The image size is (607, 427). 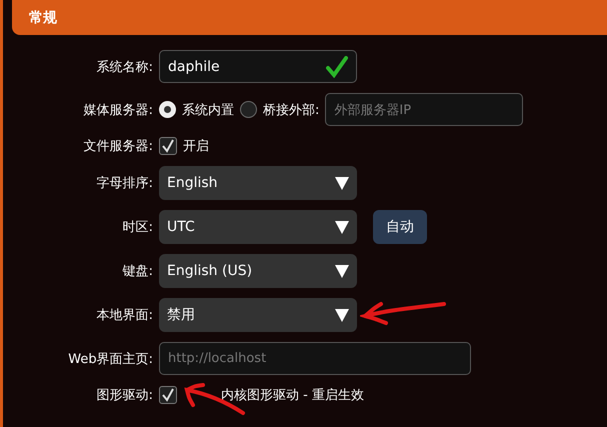 What do you see at coordinates (208, 110) in the screenshot?
I see `radio-label: 系统内置` at bounding box center [208, 110].